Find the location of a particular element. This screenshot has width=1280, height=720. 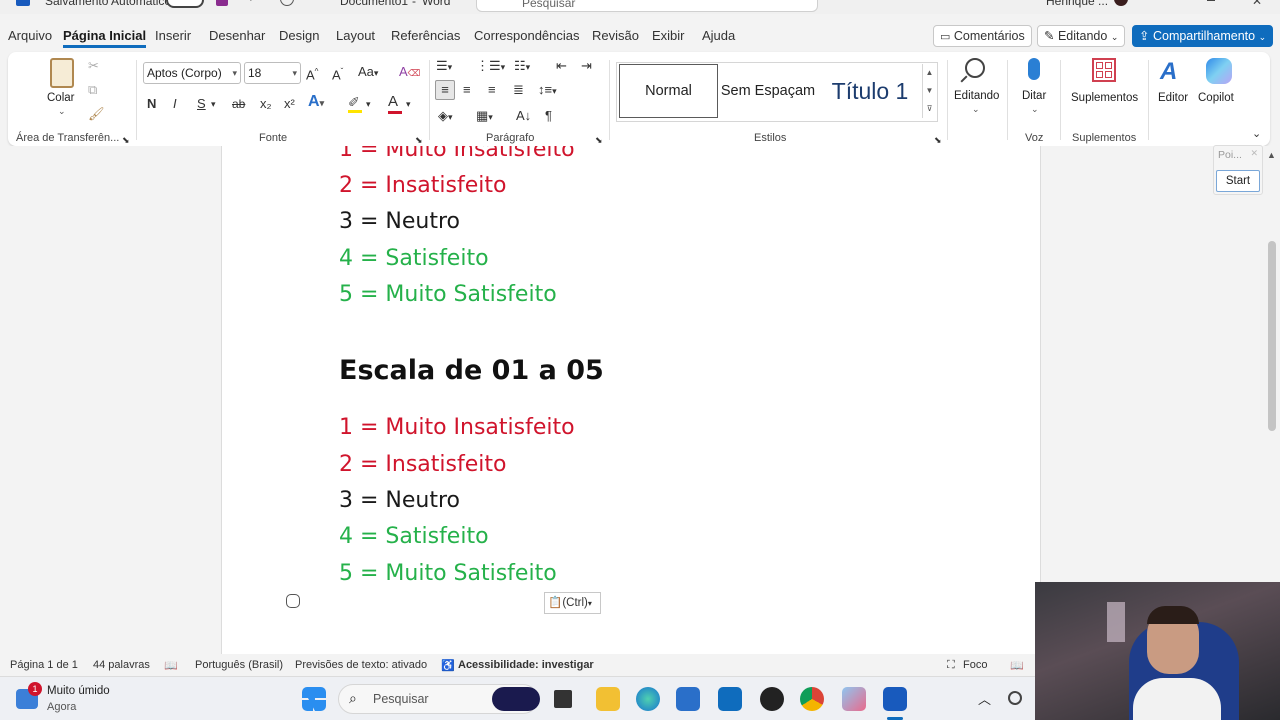

highlight-icon: ✐ is located at coordinates (355, 103).